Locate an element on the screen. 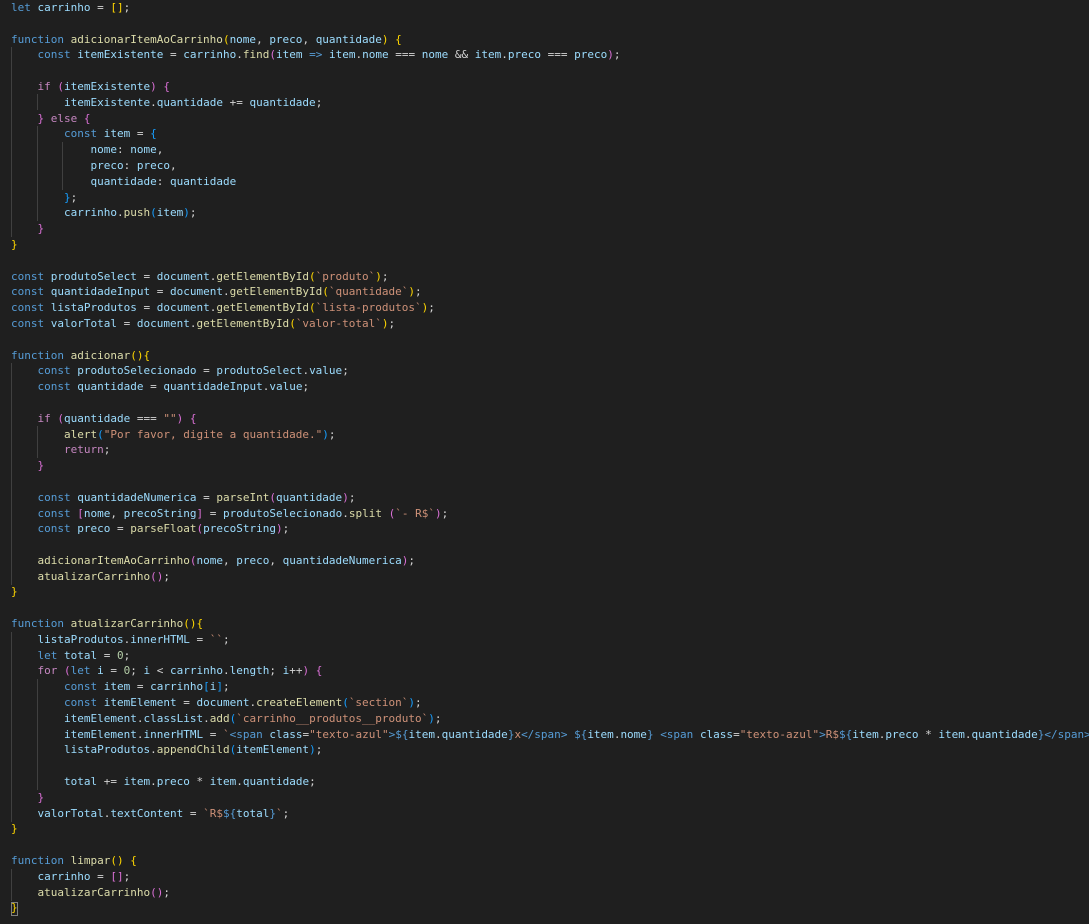 This screenshot has width=1089, height=924. code-line: function limpar() { is located at coordinates (550, 861).